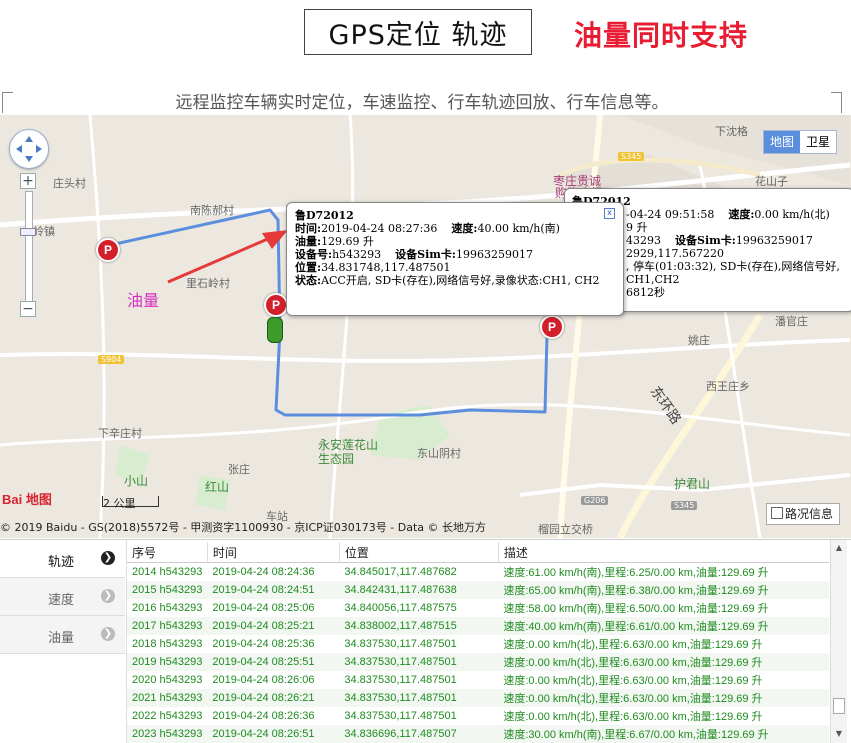  What do you see at coordinates (595, 500) in the screenshot?
I see `road-badge: G206` at bounding box center [595, 500].